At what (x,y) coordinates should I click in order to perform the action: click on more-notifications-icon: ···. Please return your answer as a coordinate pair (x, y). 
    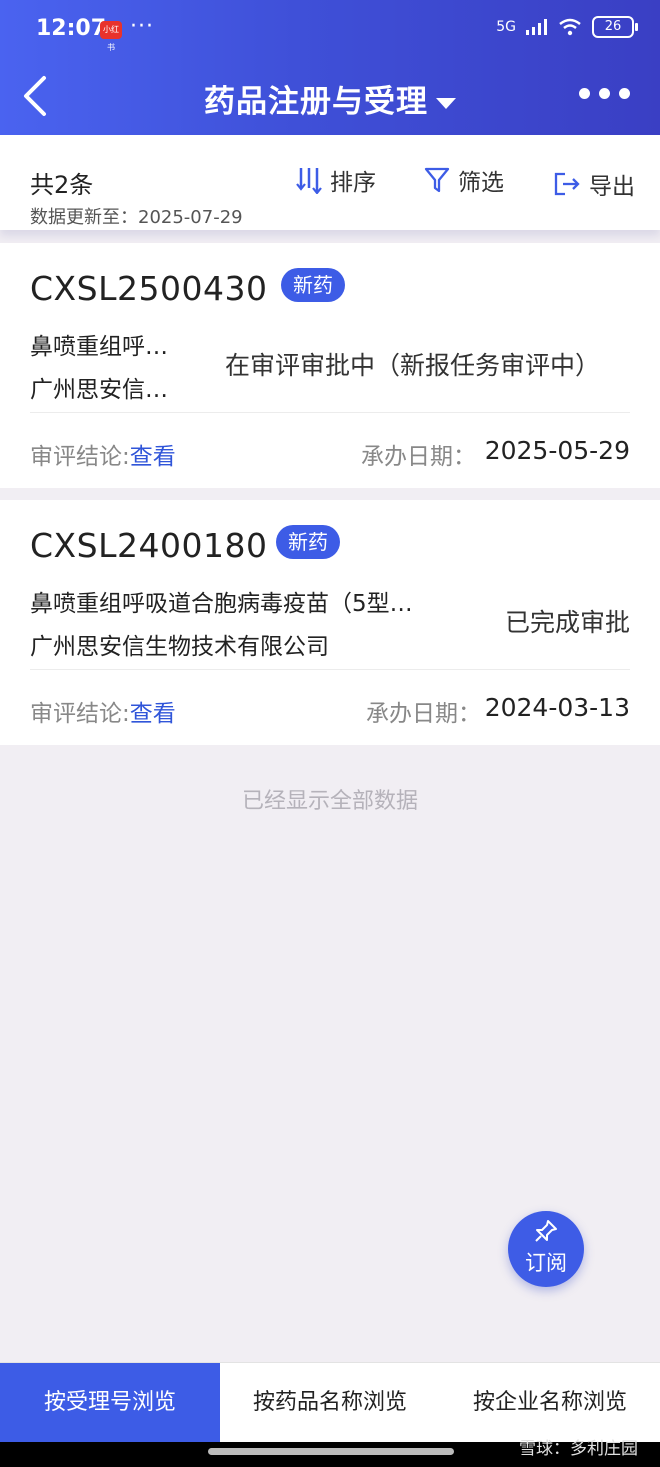
    Looking at the image, I should click on (142, 26).